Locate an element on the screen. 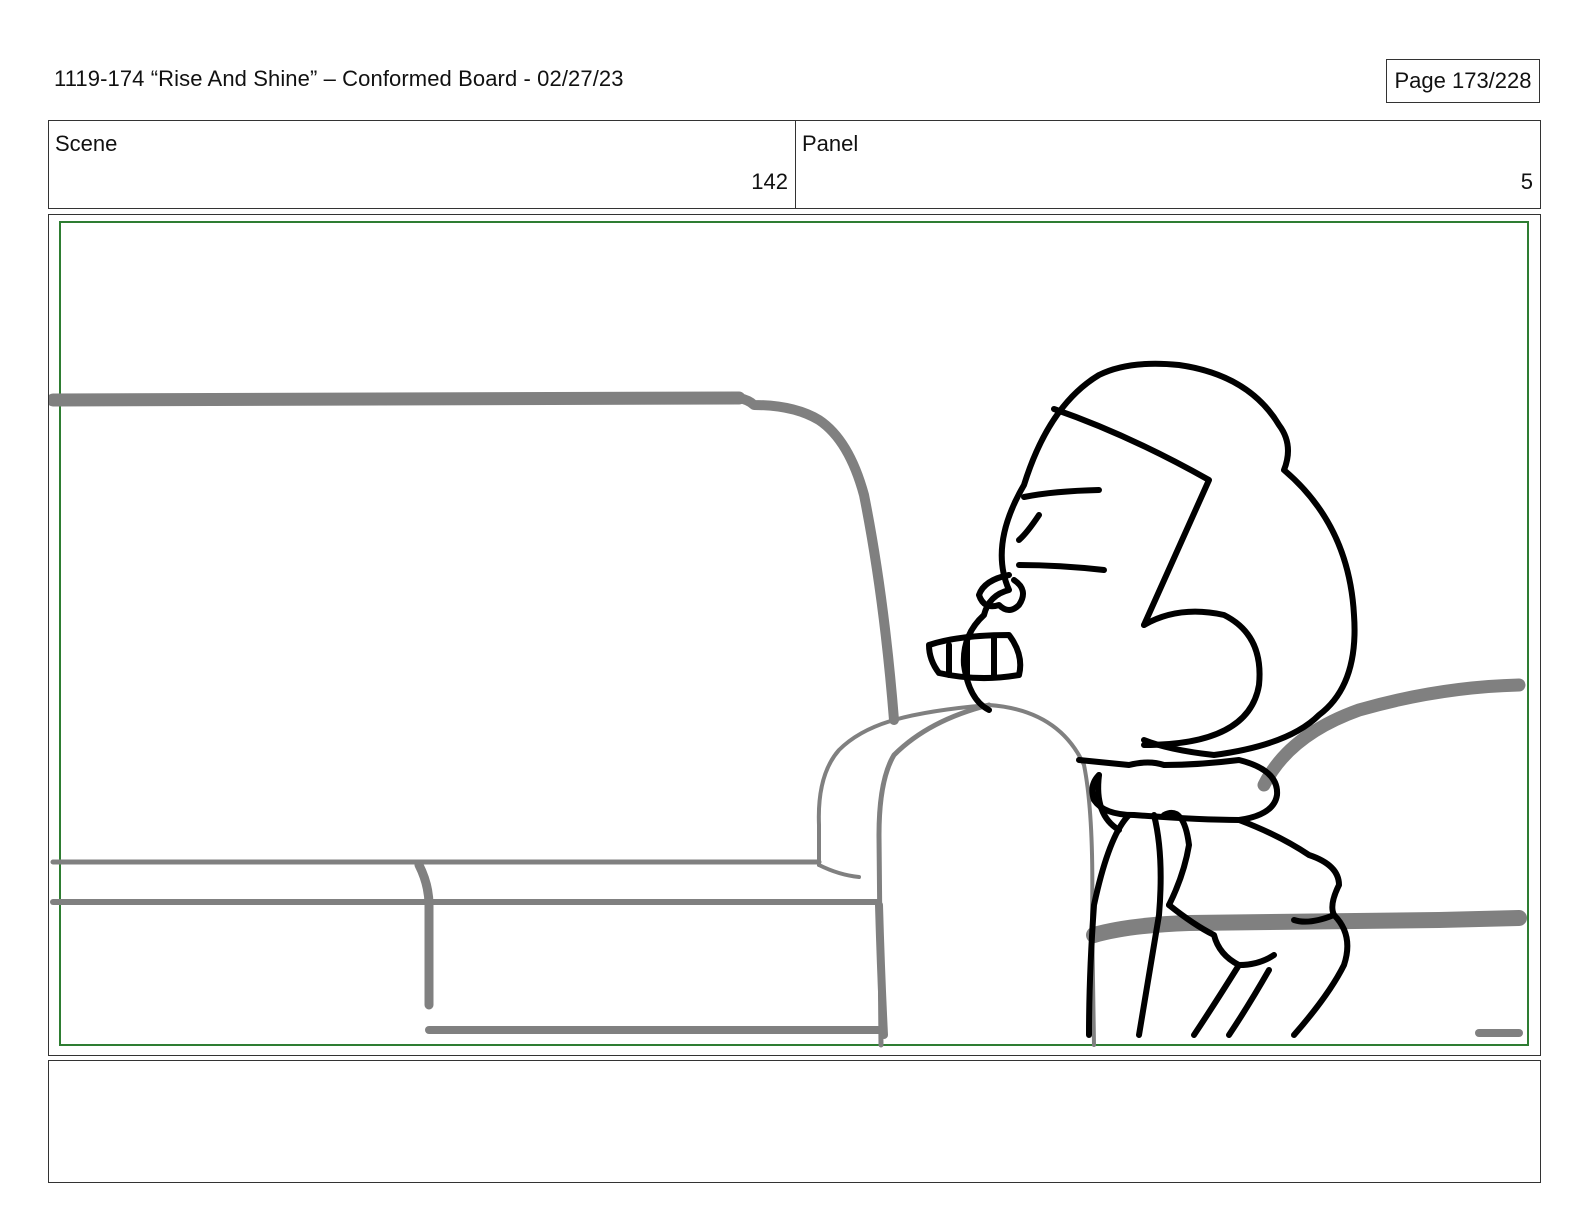 Image resolution: width=1584 pixels, height=1224 pixels. notes-box is located at coordinates (794, 1121).